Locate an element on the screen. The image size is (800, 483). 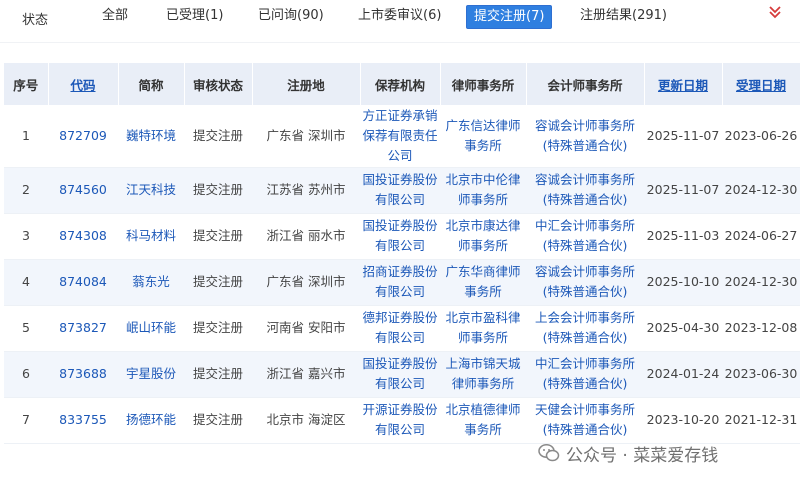
header-registered-place: 注册地 is located at coordinates (306, 84).